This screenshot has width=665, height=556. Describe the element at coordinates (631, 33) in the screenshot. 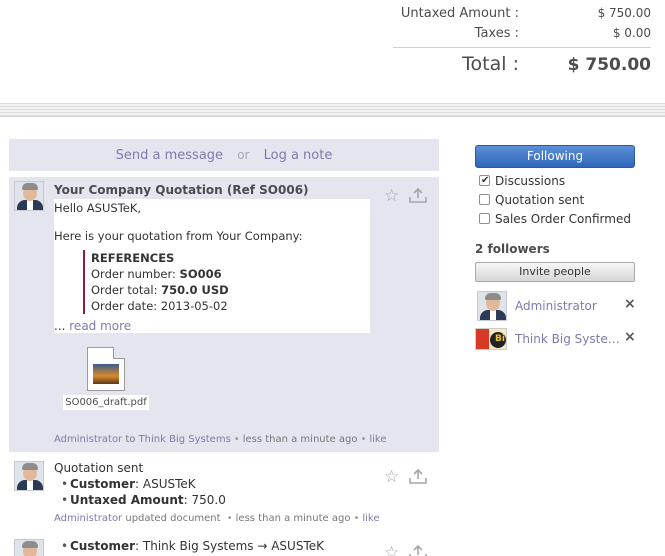

I see `taxes-value: $ 0.00` at that location.